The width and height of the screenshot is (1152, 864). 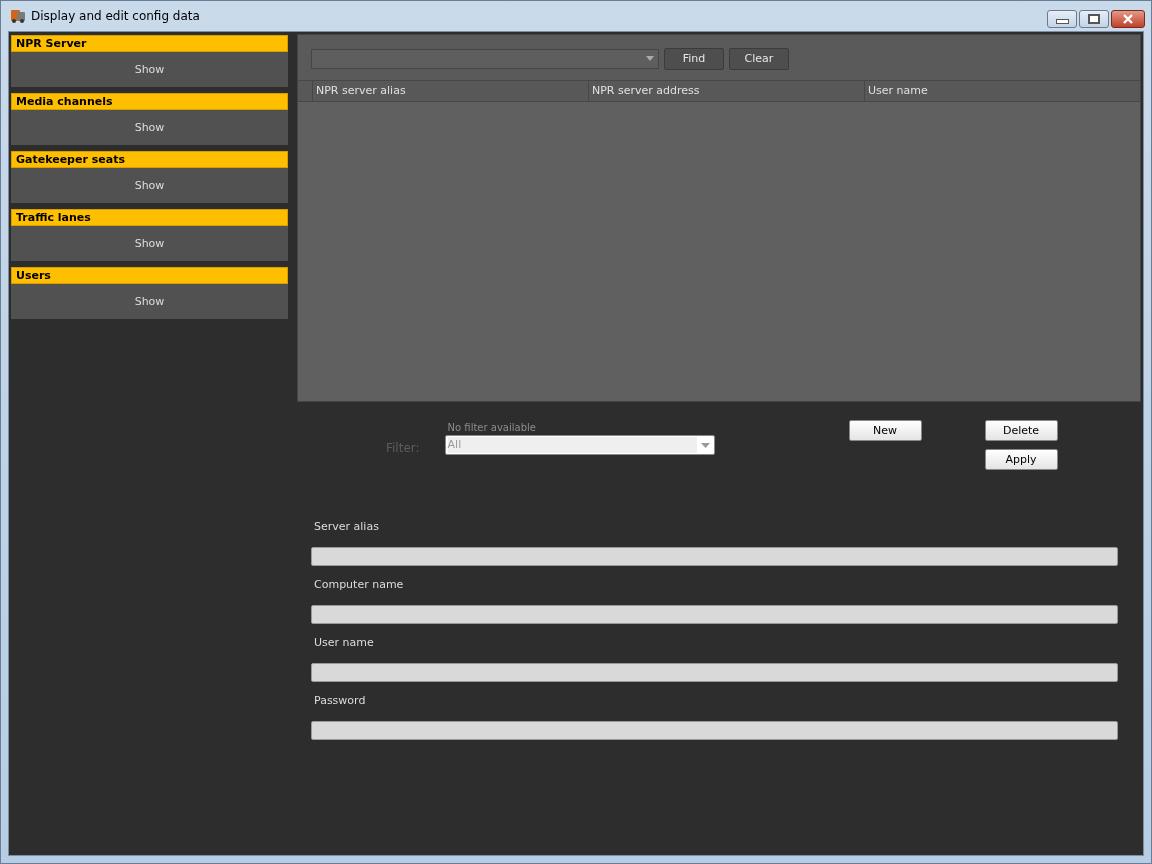 I want to click on section-header: Traffic lanes, so click(x=149, y=217).